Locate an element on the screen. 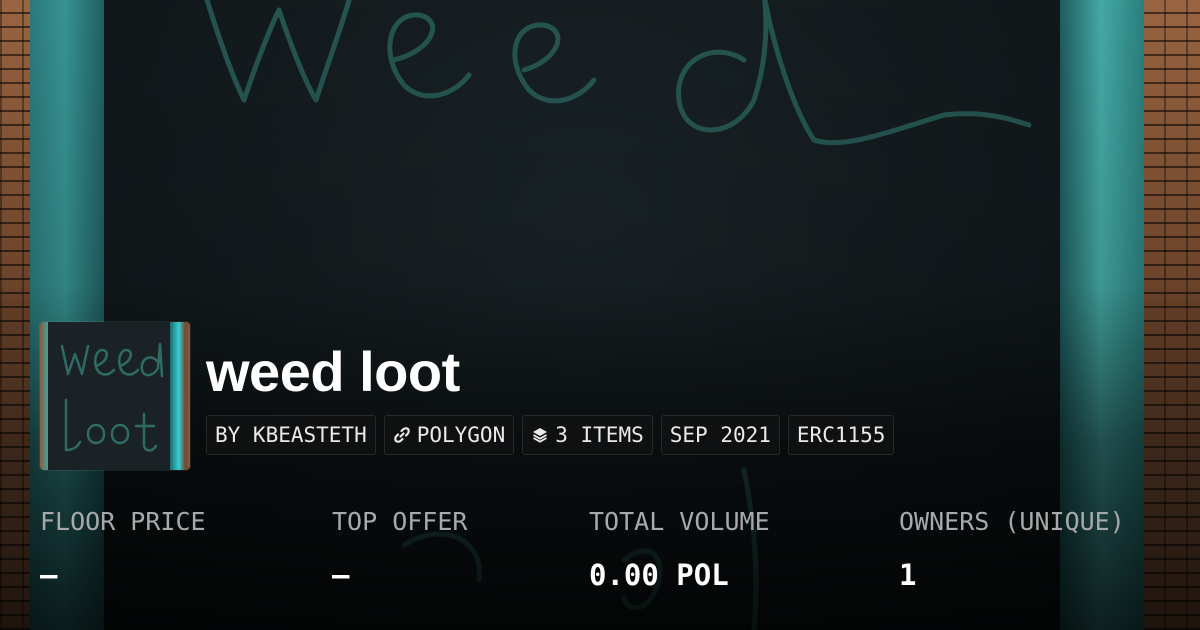  tag-token-standard-label: ERC1155 is located at coordinates (841, 435).